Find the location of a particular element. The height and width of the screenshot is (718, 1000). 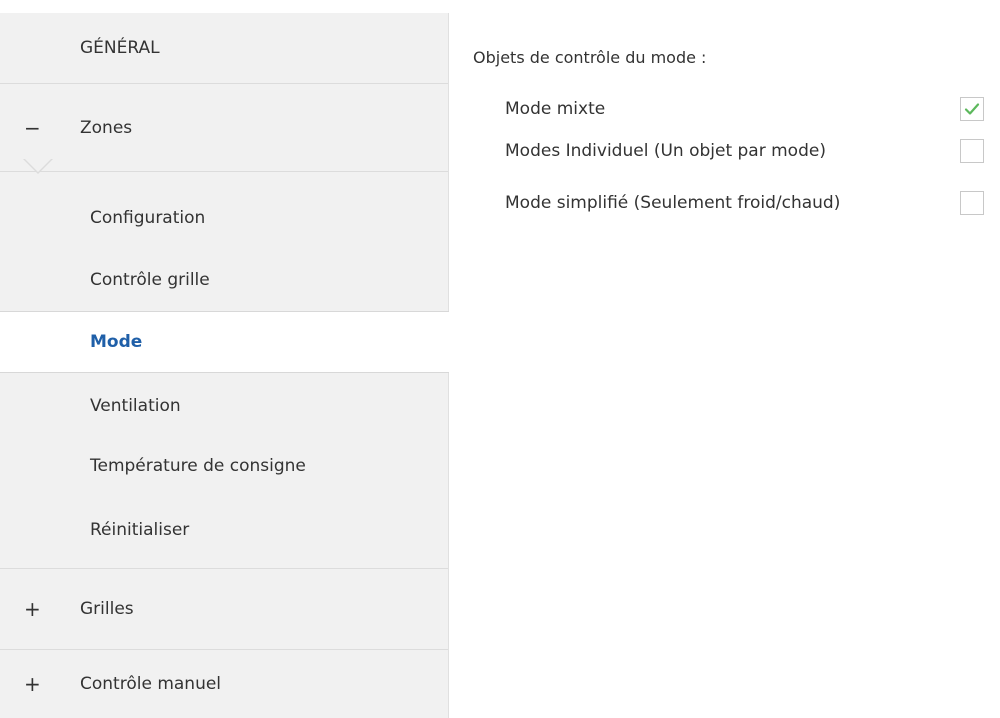

sidebar-item-controle-manuel: + Contrôle manuel is located at coordinates (224, 684).